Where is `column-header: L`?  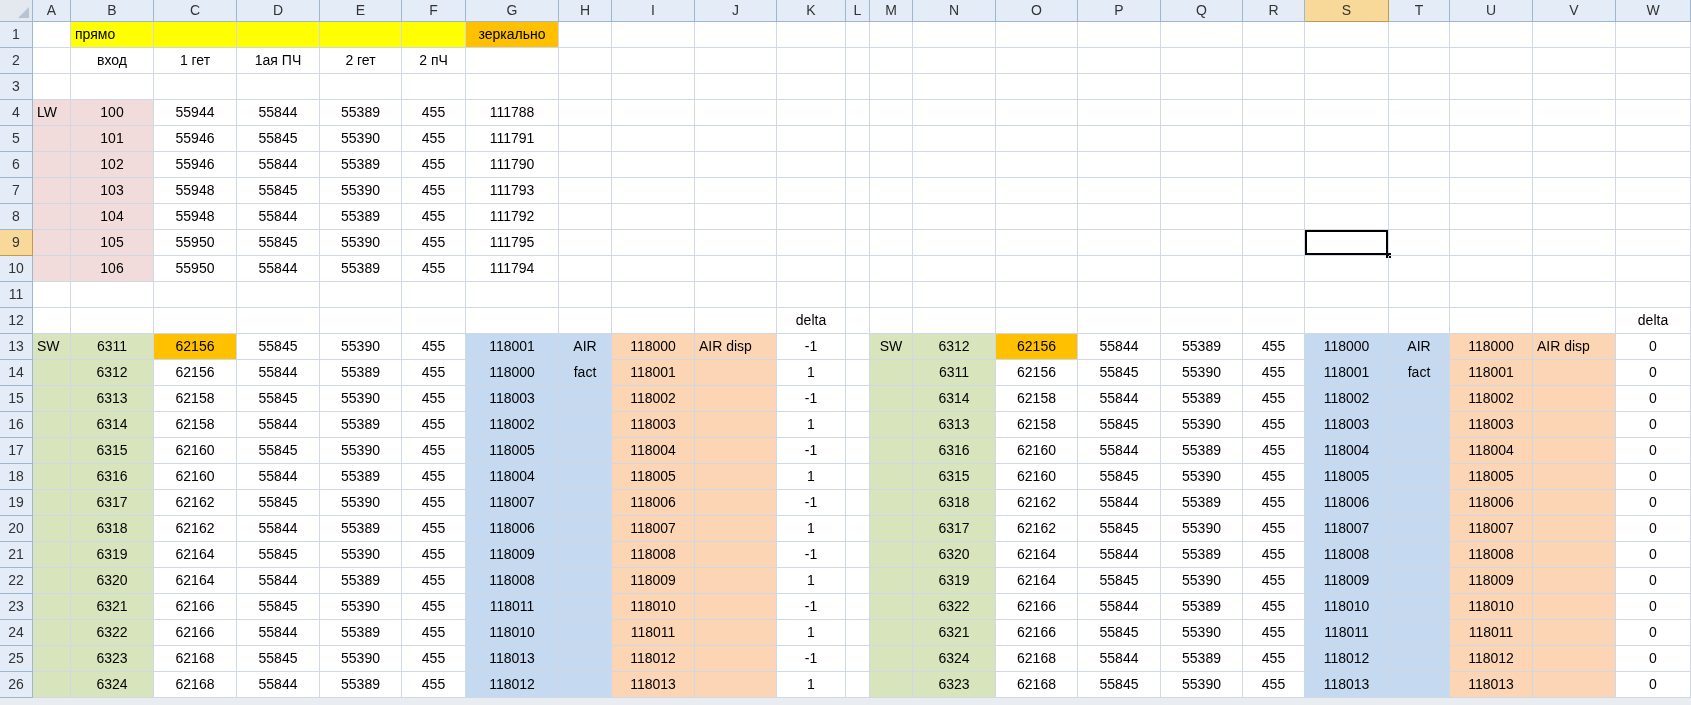 column-header: L is located at coordinates (858, 11).